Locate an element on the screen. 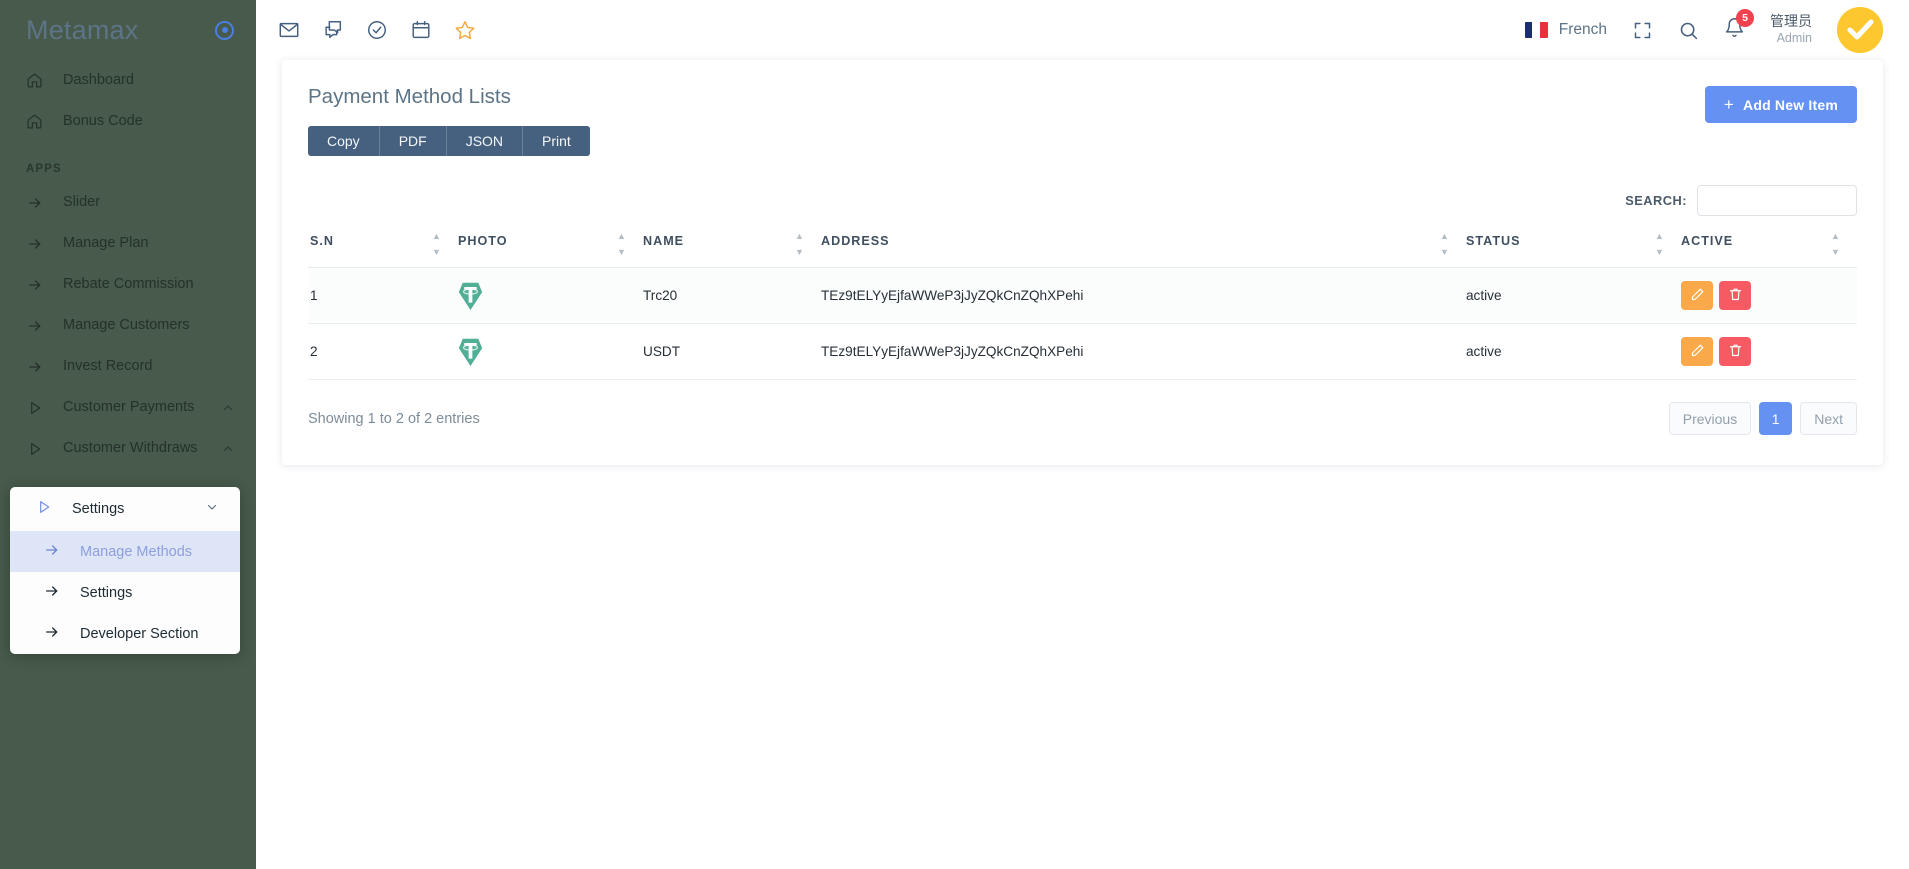  mail-icon is located at coordinates (289, 30).